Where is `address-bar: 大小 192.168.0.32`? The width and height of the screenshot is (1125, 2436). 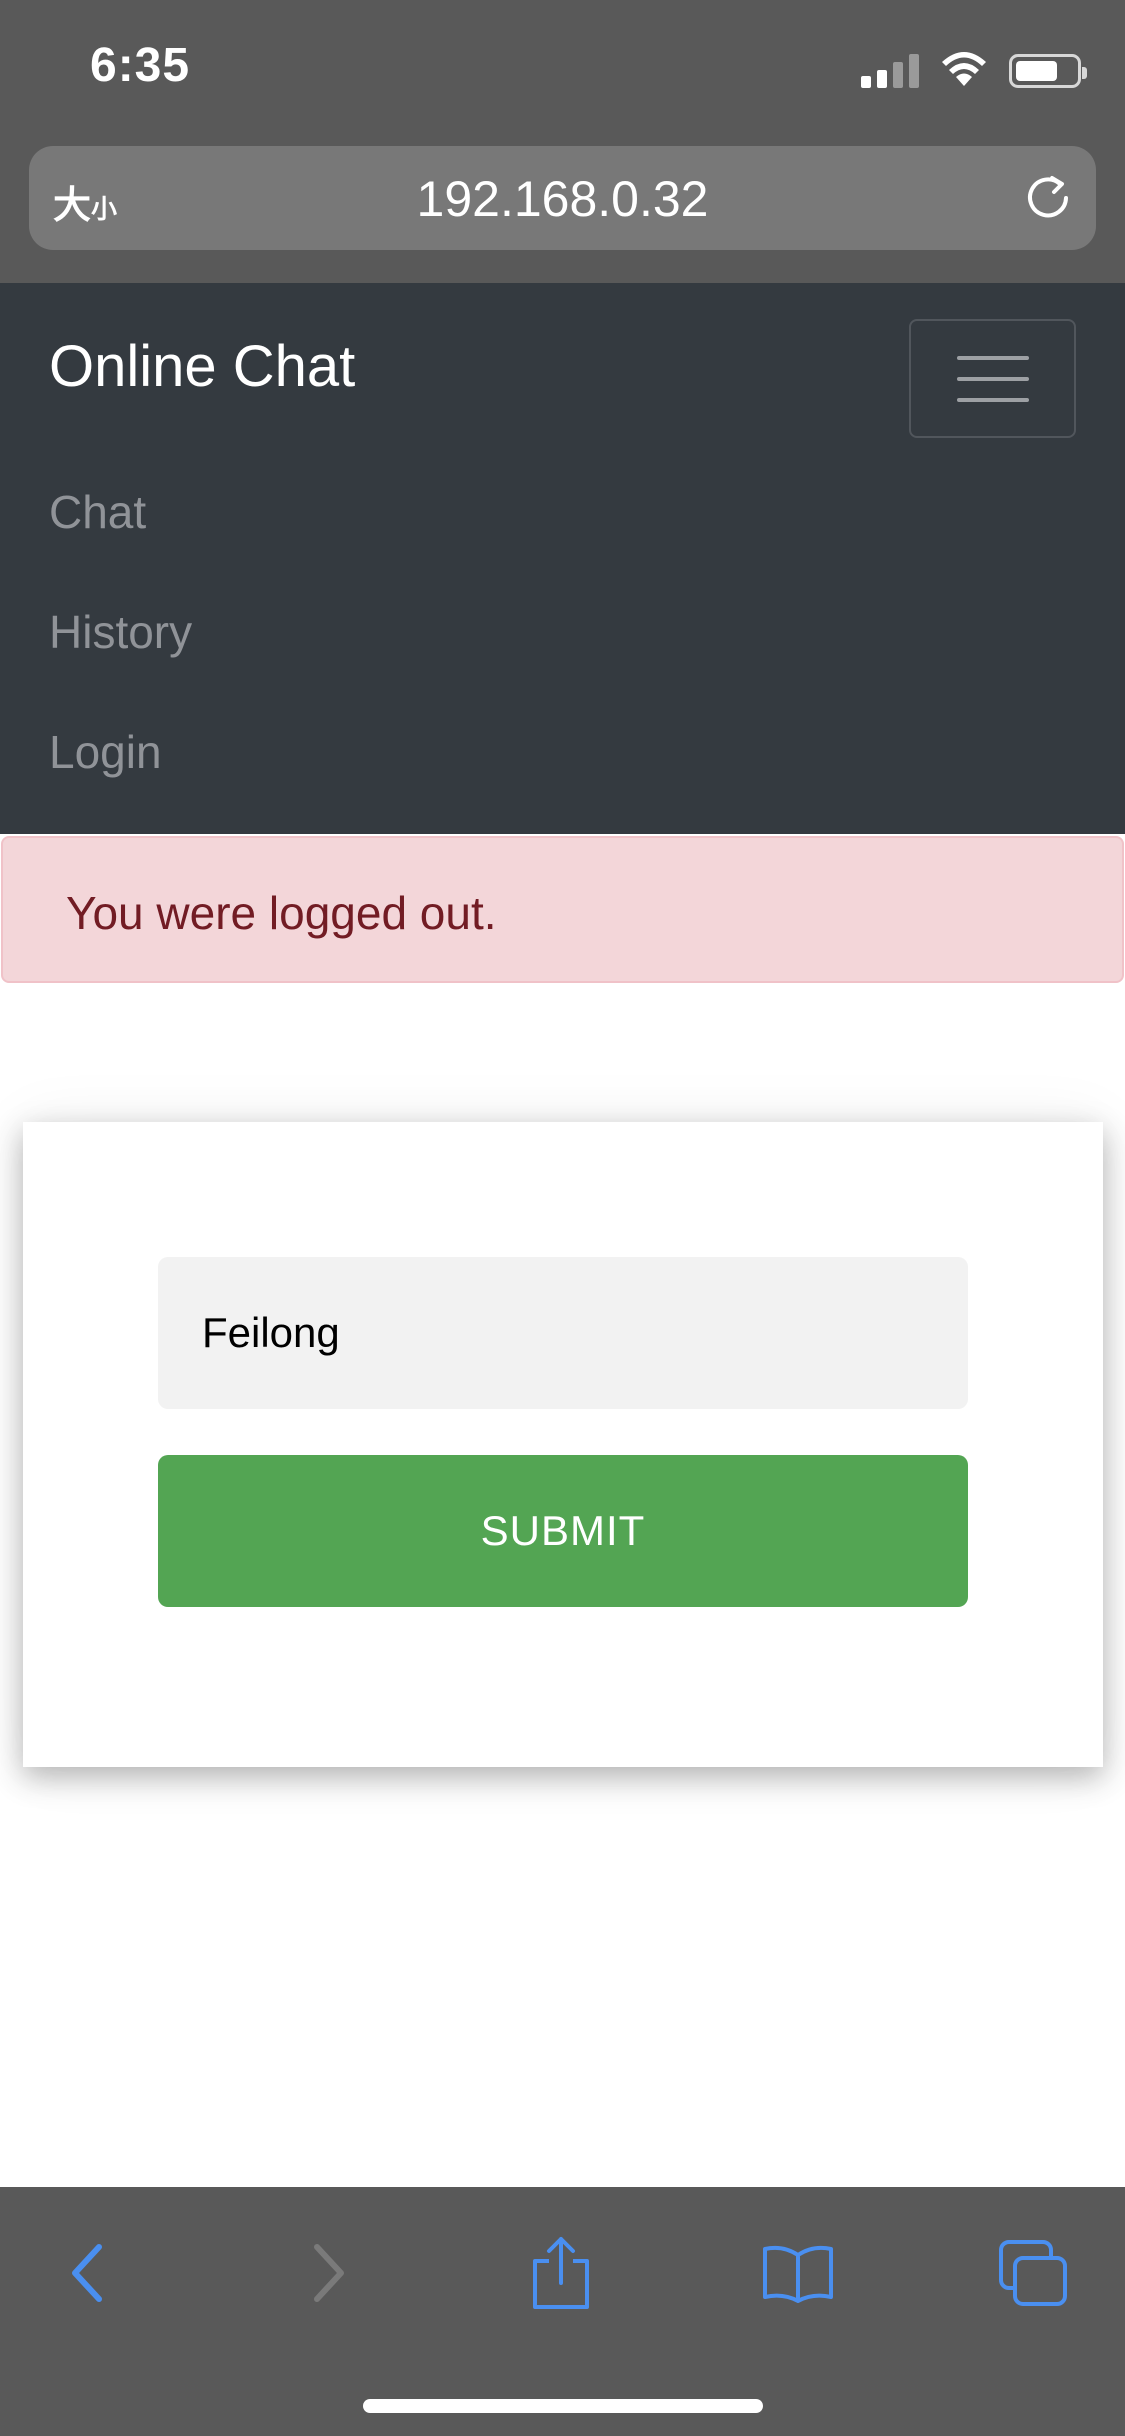 address-bar: 大小 192.168.0.32 is located at coordinates (562, 198).